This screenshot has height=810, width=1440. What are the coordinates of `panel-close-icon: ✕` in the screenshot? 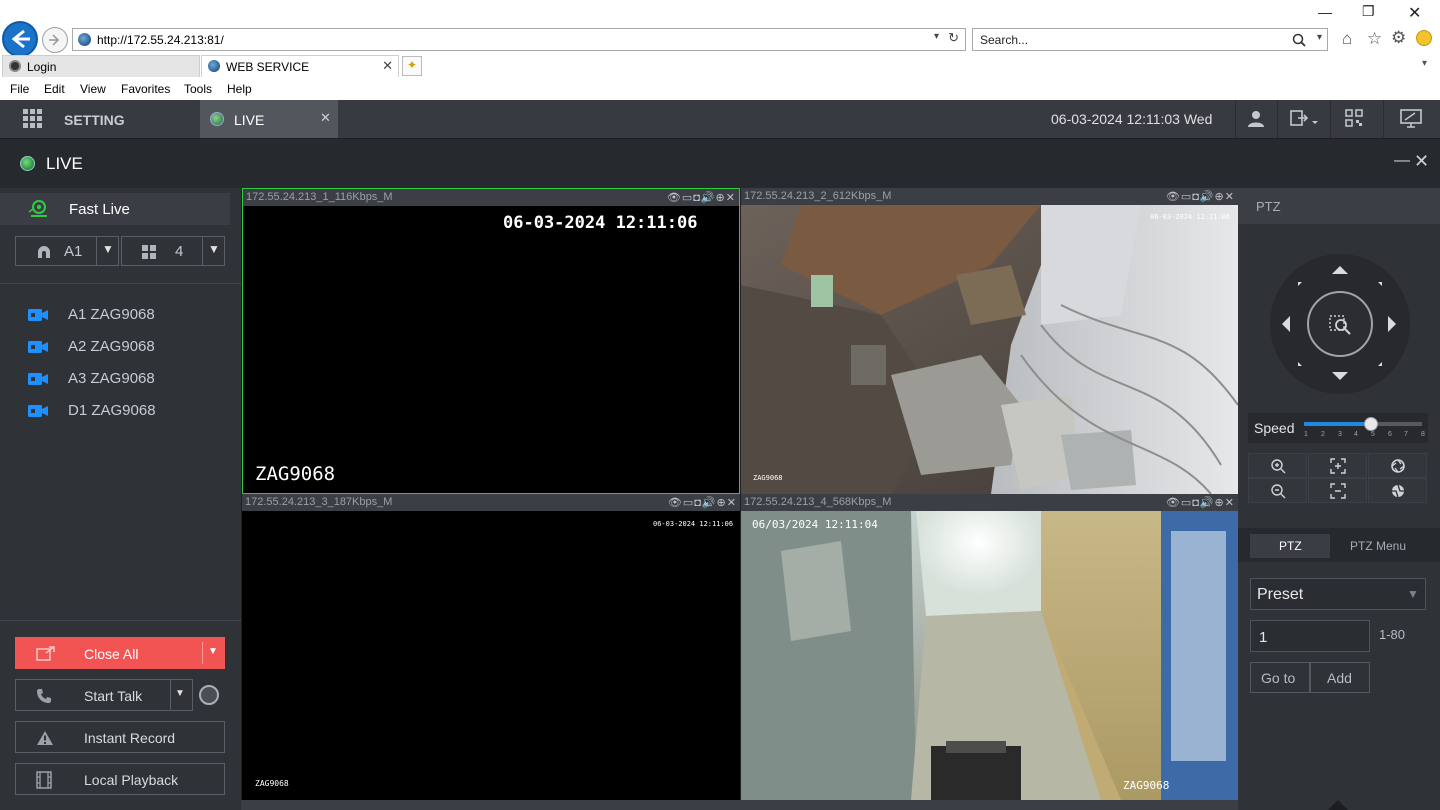 It's located at (1421, 161).